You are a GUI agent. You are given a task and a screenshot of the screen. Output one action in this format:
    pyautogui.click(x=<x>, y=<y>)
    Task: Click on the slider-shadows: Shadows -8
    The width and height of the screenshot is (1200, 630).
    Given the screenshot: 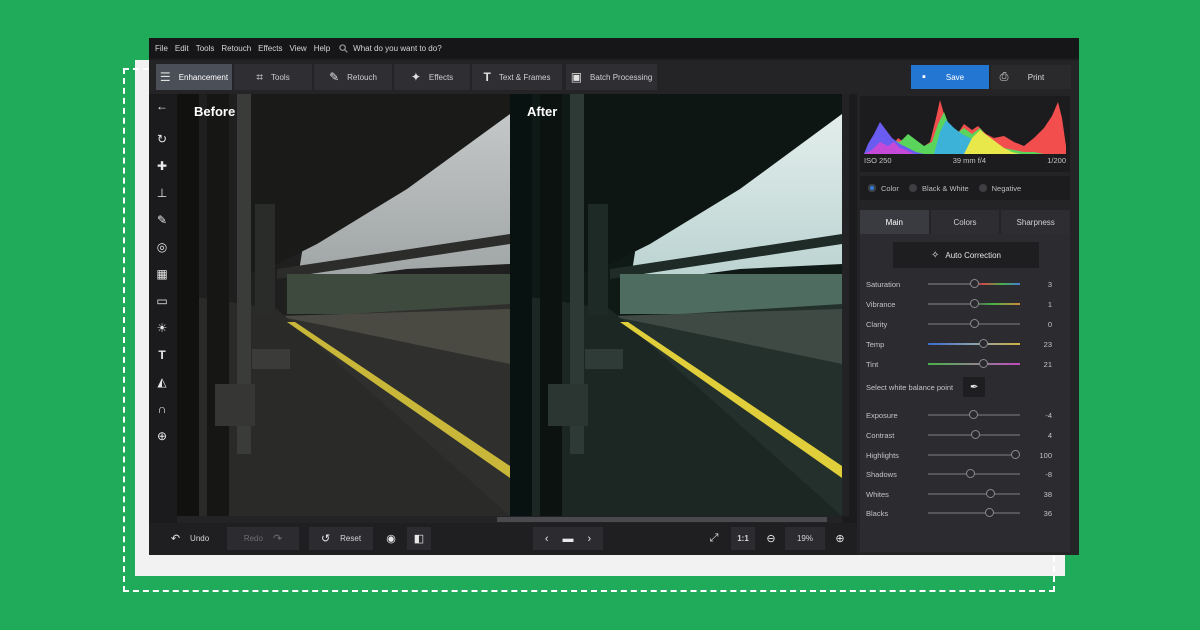 What is the action you would take?
    pyautogui.click(x=965, y=474)
    